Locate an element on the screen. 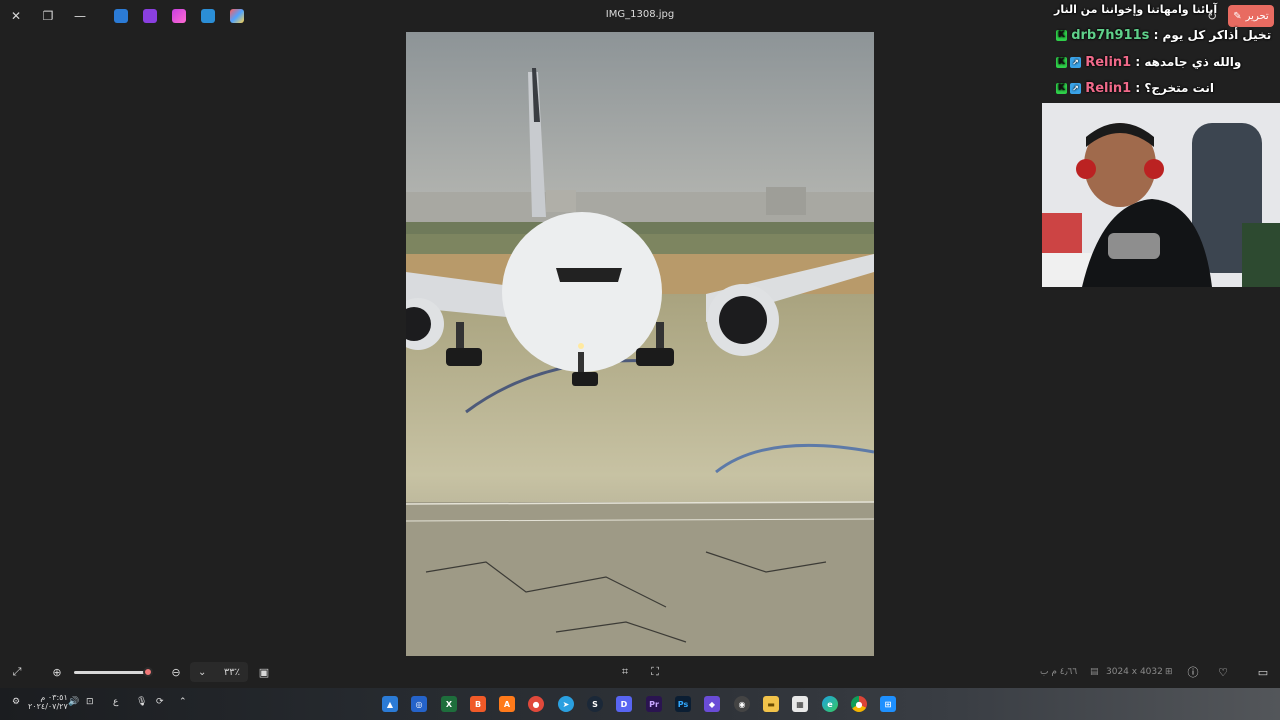 Image resolution: width=1280 pixels, height=720 pixels. steam-taskbar-icon: S is located at coordinates (595, 704).